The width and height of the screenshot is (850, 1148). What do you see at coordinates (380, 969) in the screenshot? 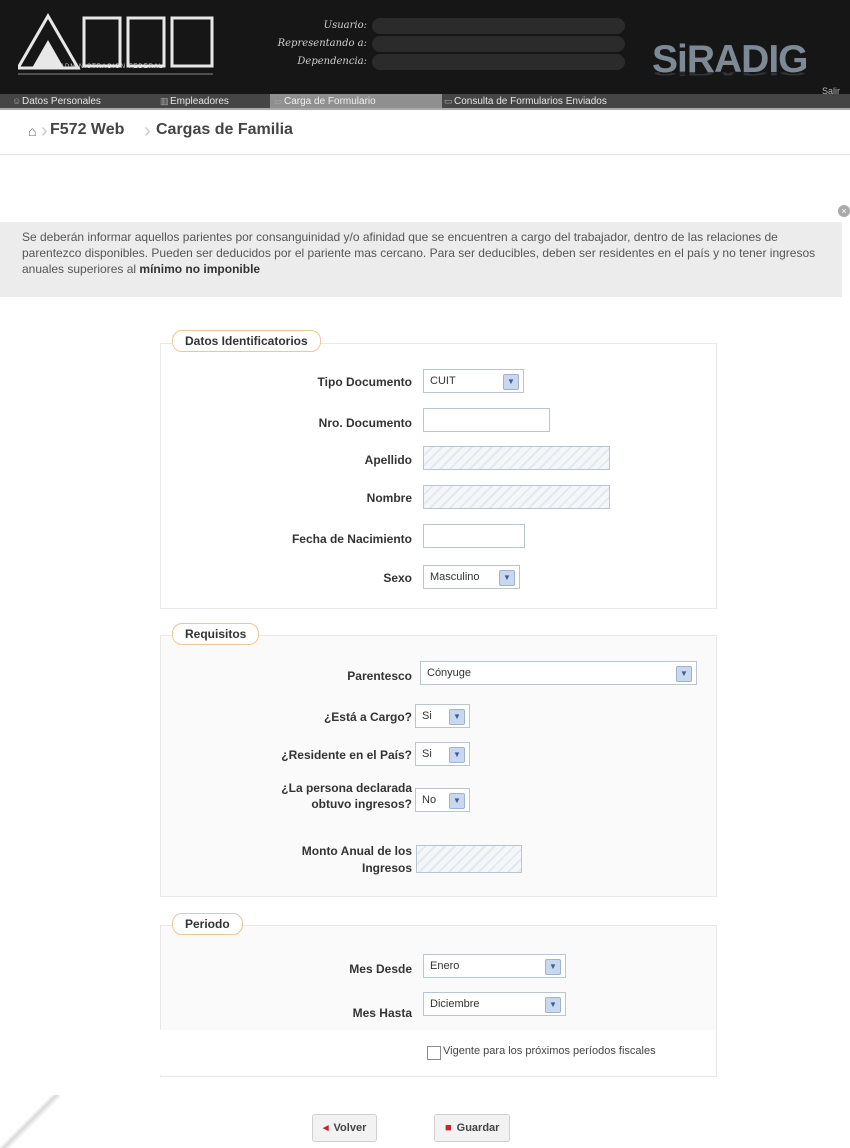
I see `mes-desde-label: Mes Desde` at bounding box center [380, 969].